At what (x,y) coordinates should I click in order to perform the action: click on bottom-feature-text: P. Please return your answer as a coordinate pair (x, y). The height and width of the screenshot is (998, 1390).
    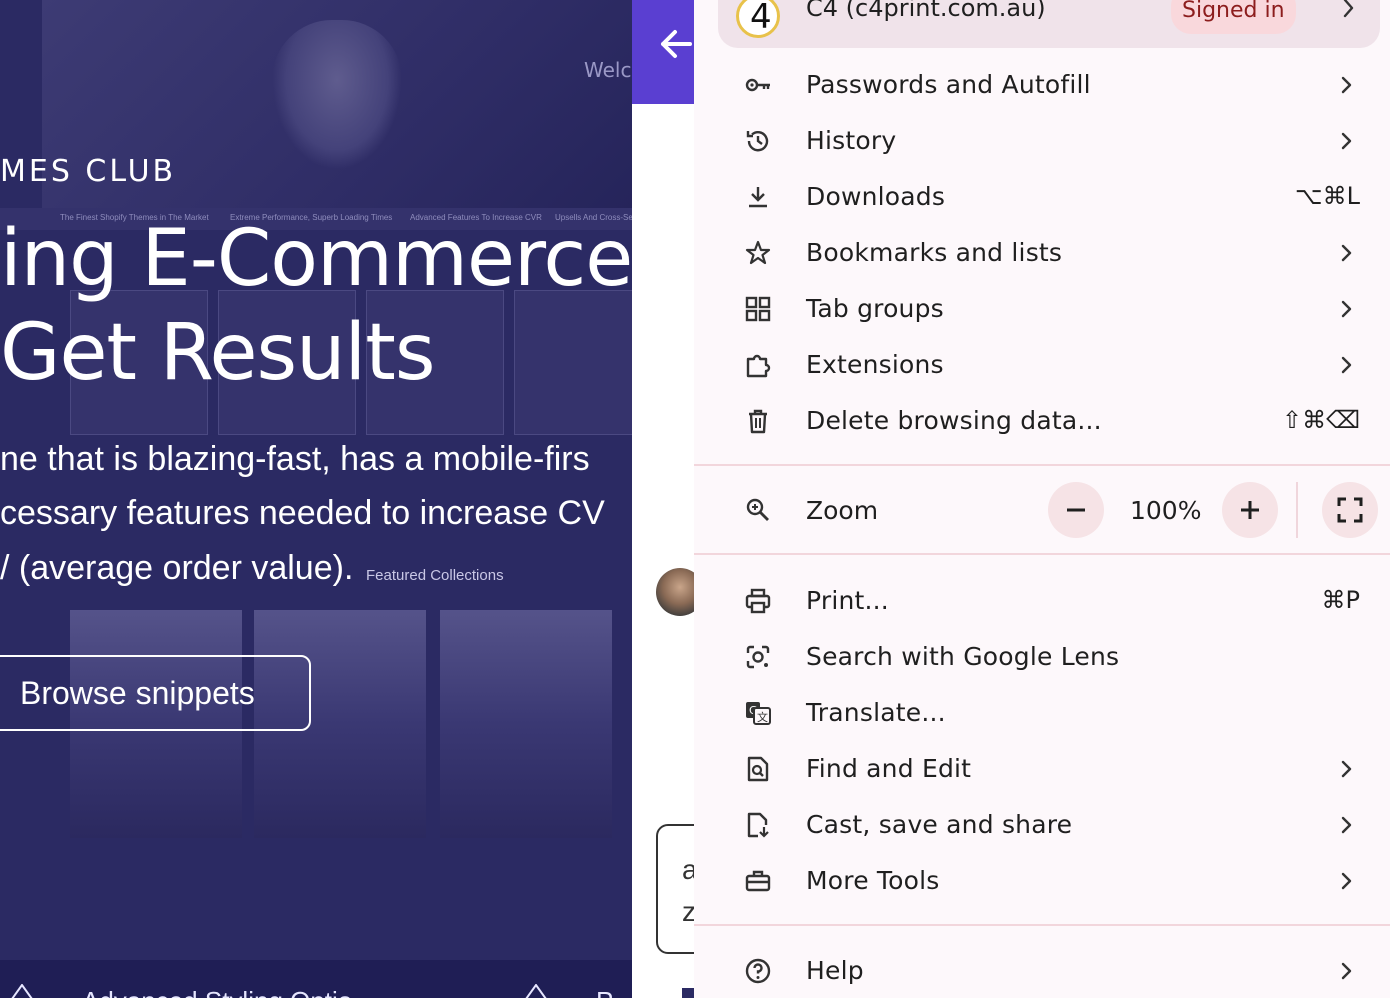
    Looking at the image, I should click on (604, 992).